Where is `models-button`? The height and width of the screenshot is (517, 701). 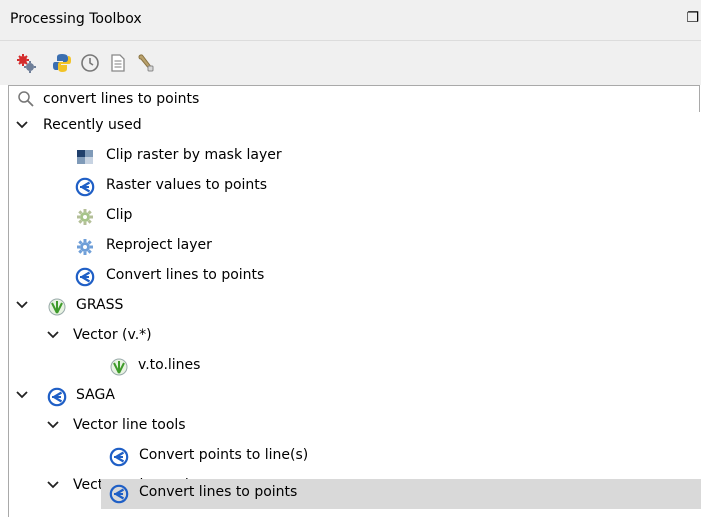 models-button is located at coordinates (26, 63).